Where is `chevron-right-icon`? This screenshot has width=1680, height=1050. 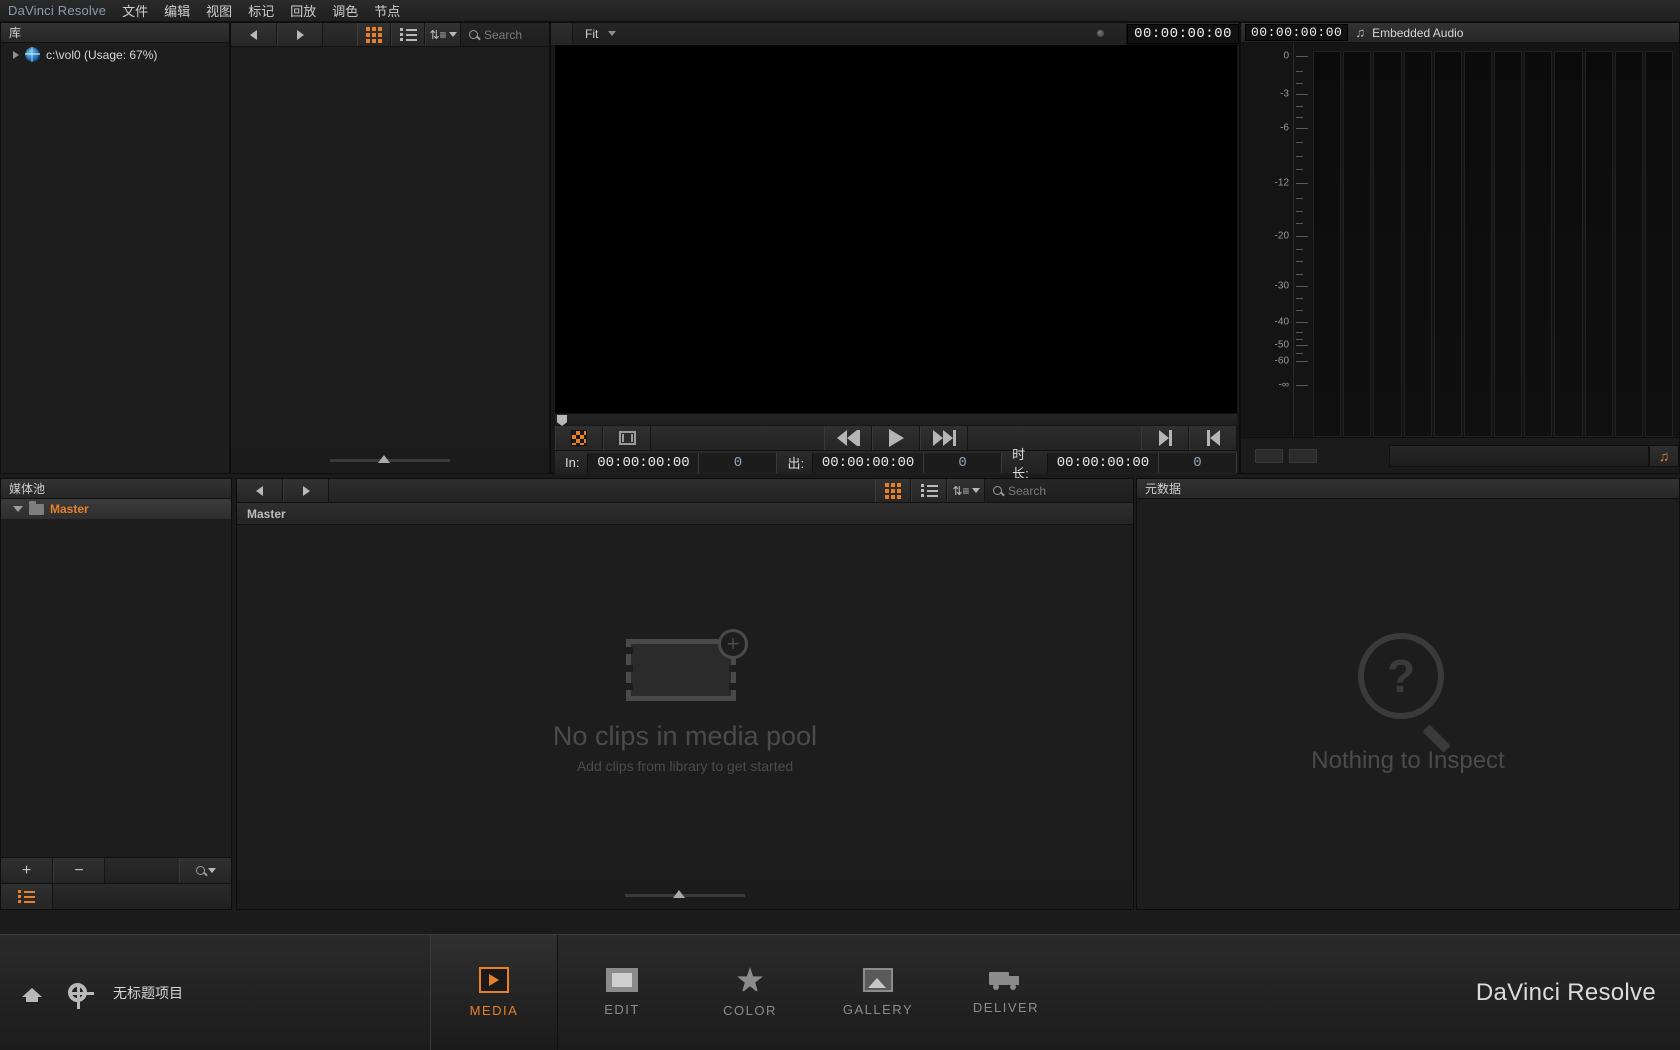 chevron-right-icon is located at coordinates (306, 490).